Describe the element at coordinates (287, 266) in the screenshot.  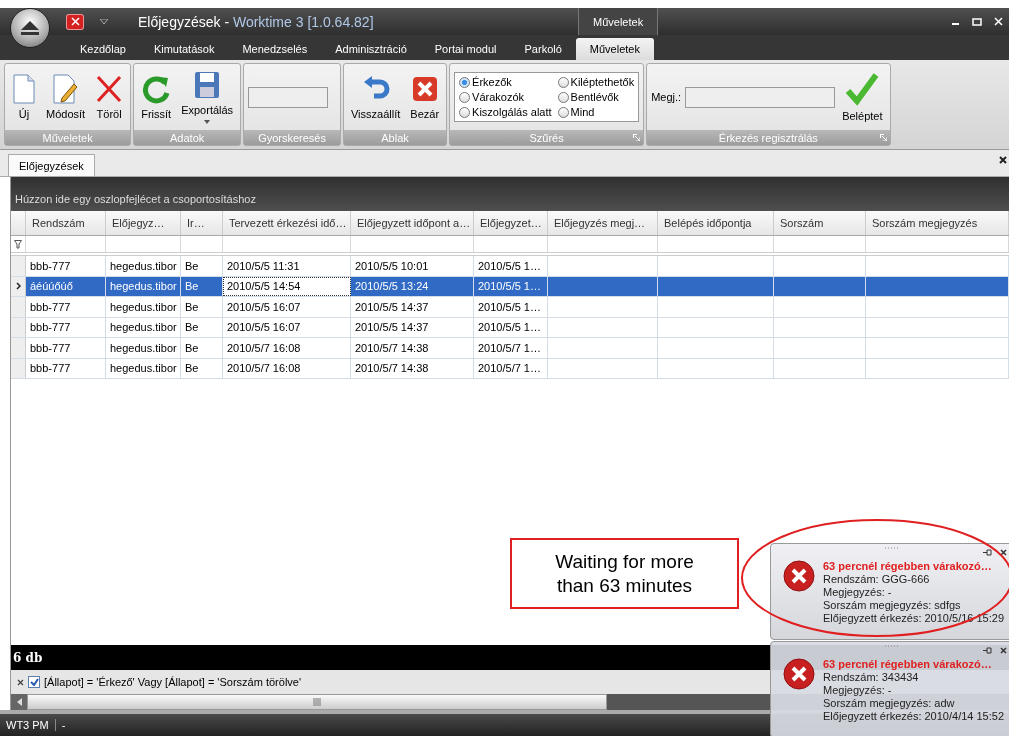
I see `table-cell: 2010/5/5 11:31` at that location.